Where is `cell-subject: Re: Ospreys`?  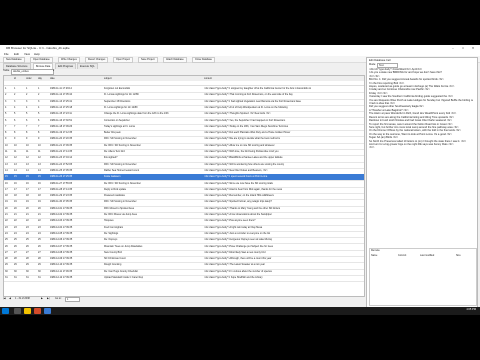 cell-subject: Re: Ospreys is located at coordinates (152, 239).